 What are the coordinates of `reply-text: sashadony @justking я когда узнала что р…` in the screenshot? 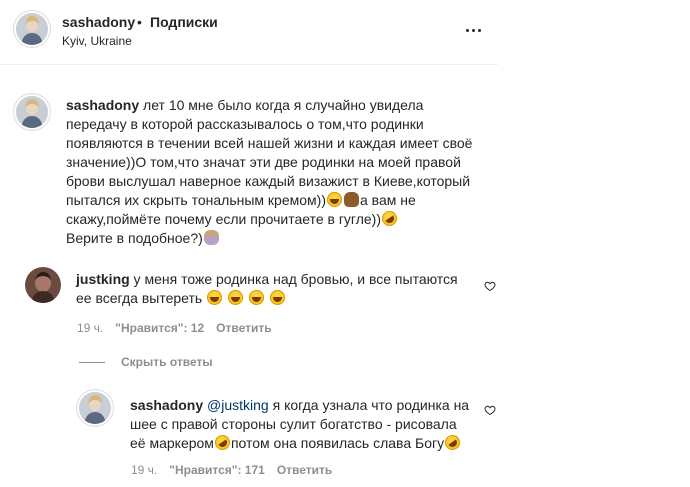 It's located at (302, 424).